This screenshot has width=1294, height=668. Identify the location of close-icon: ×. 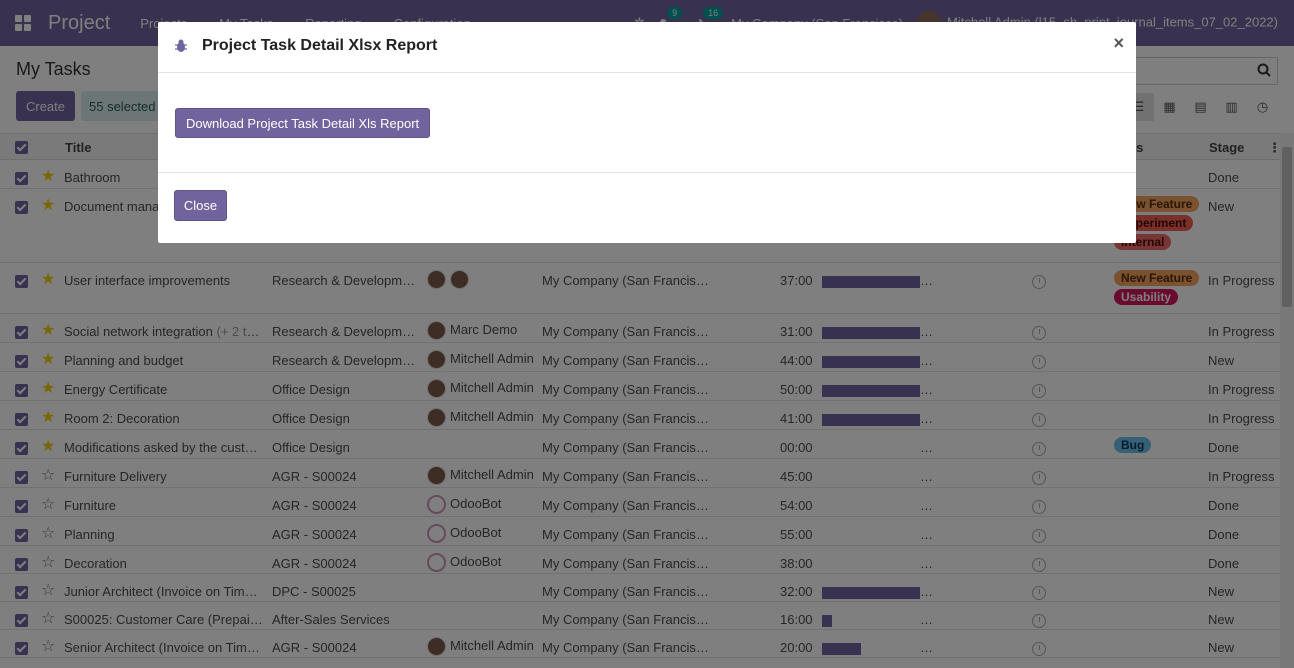
(1118, 43).